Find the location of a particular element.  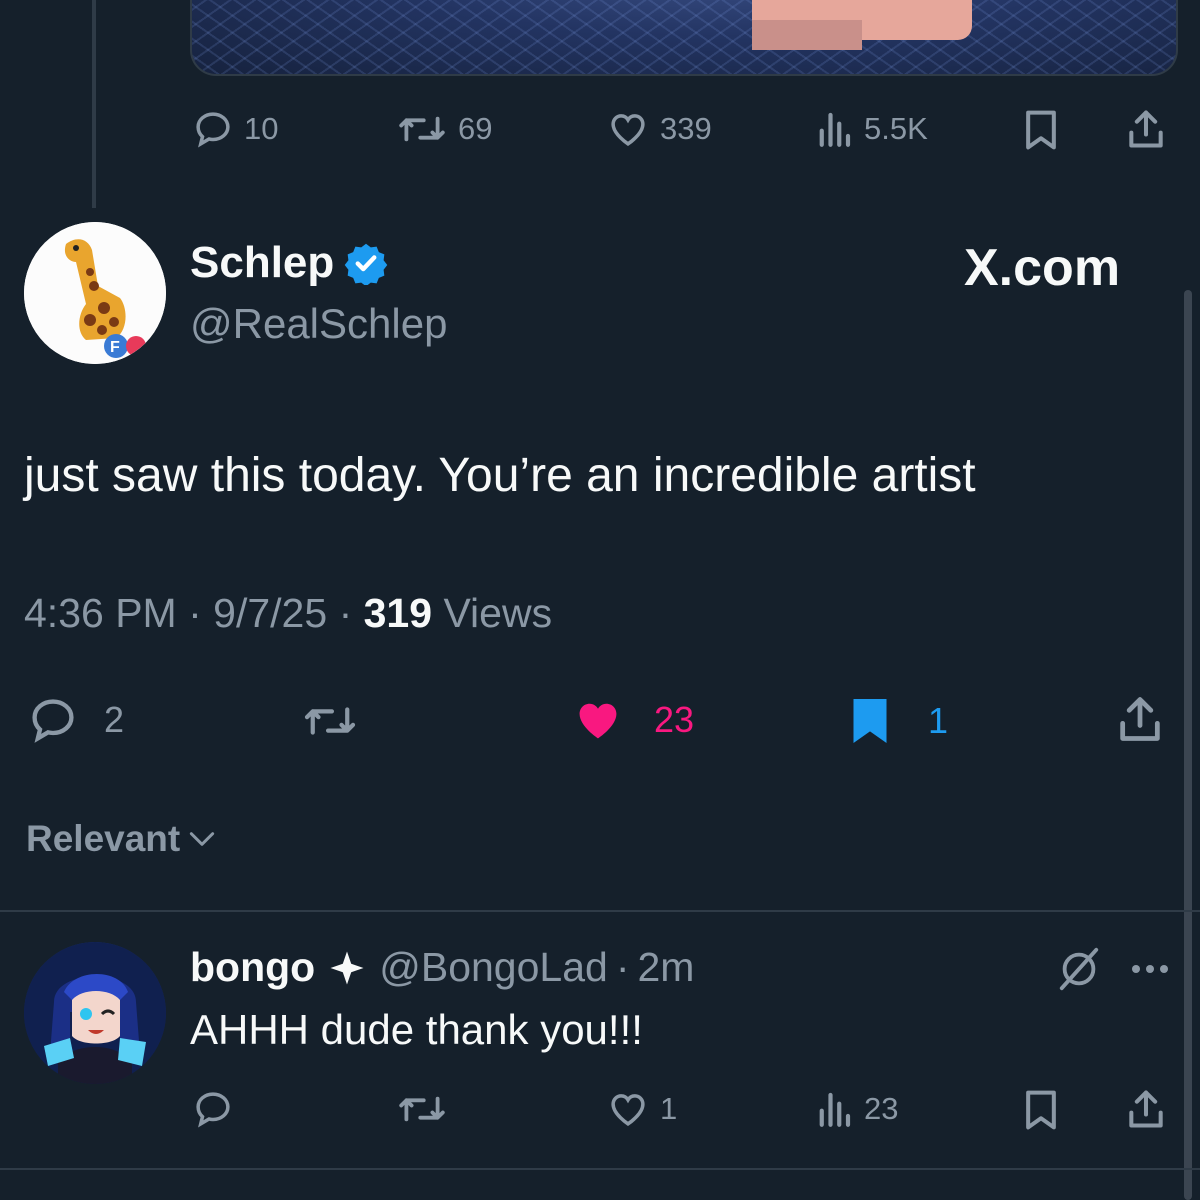

grok-icon is located at coordinates (1079, 969).